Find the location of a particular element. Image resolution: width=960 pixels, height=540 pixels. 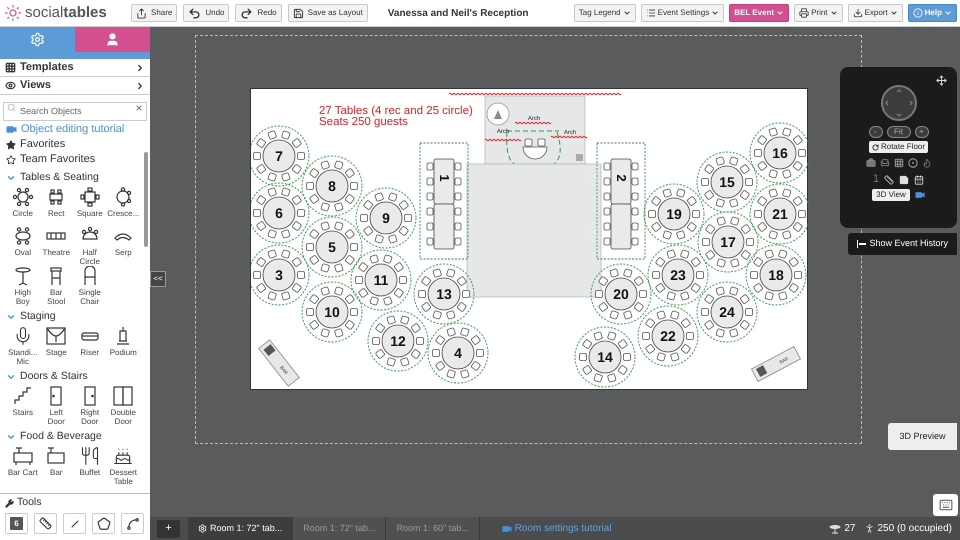

menu-button: Print is located at coordinates (818, 13).